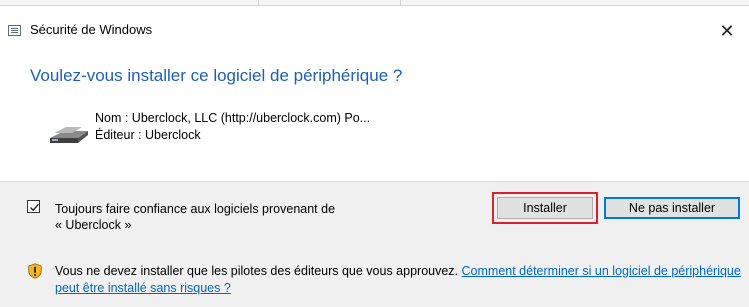 The width and height of the screenshot is (749, 307). I want to click on device-driver-icon, so click(69, 135).